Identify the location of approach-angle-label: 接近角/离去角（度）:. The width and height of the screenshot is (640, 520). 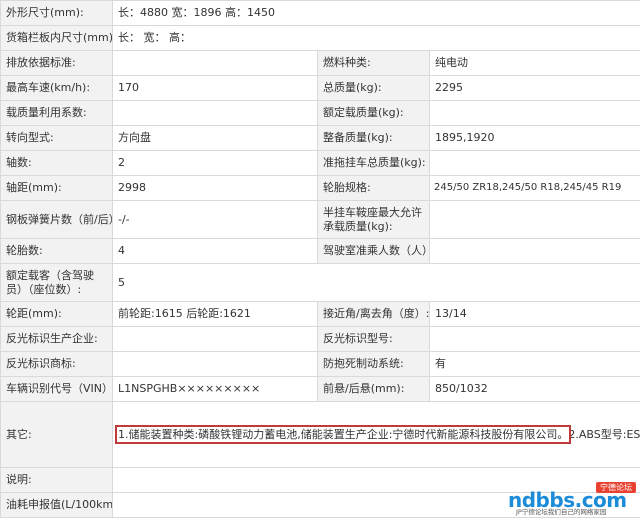
(373, 314).